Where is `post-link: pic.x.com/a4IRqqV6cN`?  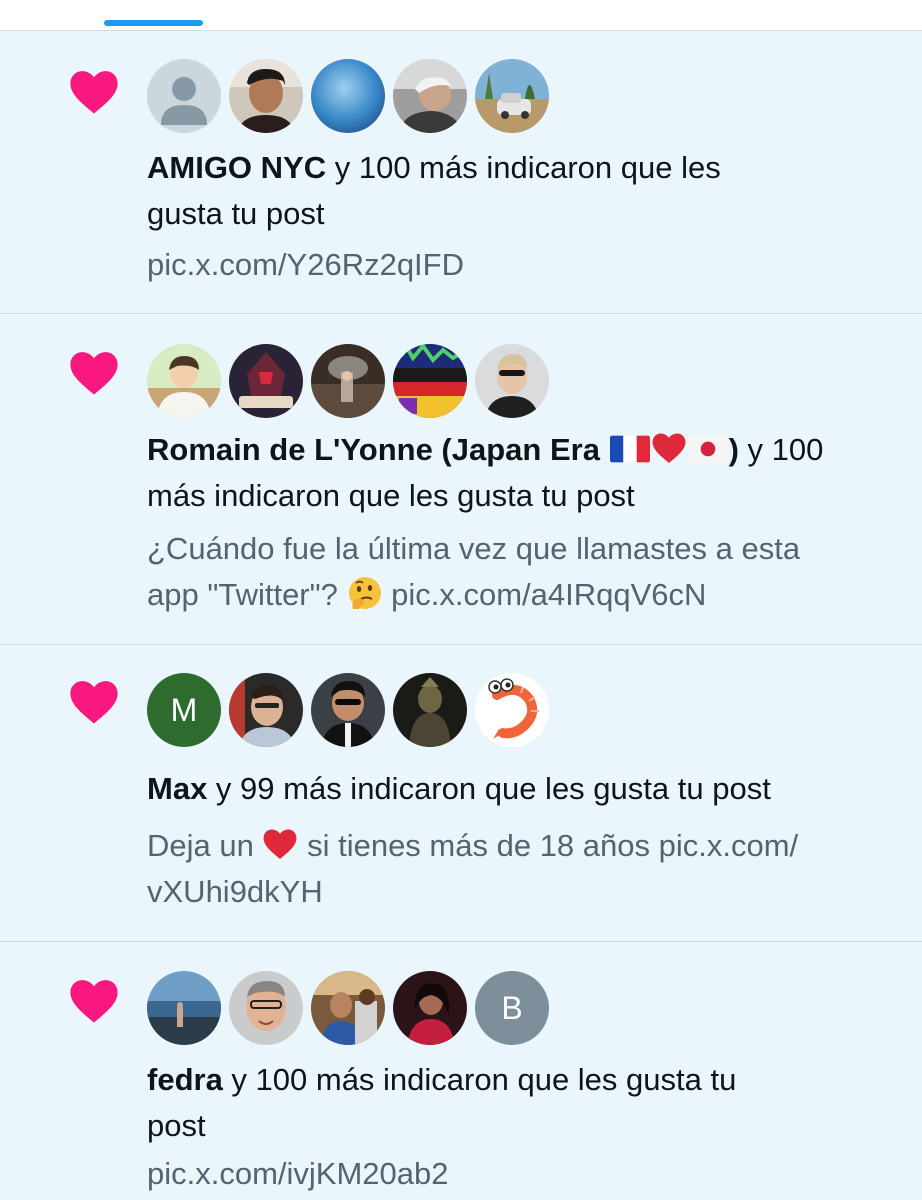 post-link: pic.x.com/a4IRqqV6cN is located at coordinates (544, 594).